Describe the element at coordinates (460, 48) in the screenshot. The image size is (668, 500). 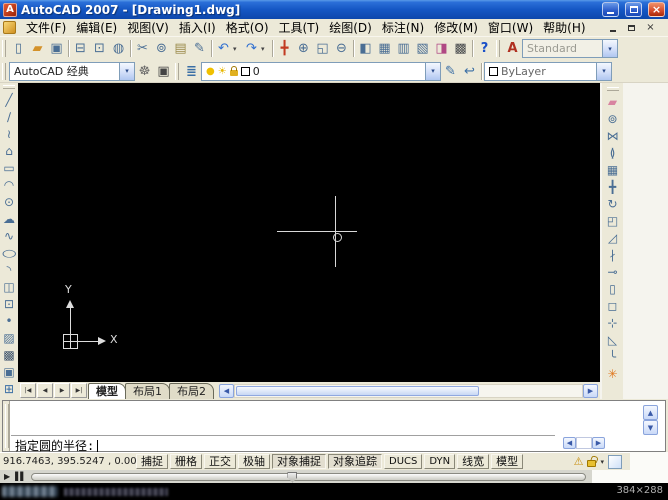
I see `quickcalc-button: ▩` at that location.